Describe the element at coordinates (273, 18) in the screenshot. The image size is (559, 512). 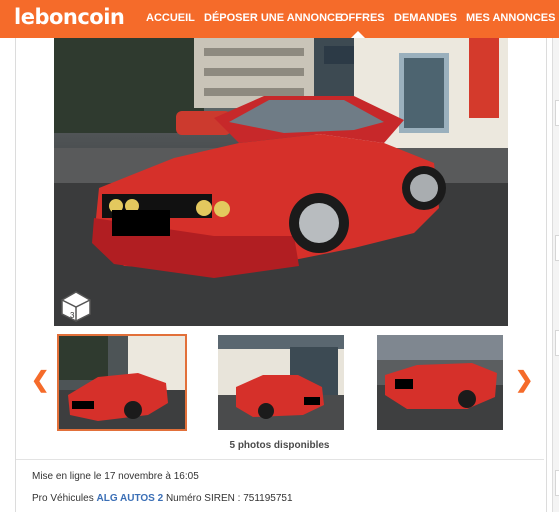
I see `nav-item-deposer-une-annonce: DÉPOSER UNE ANNONCE` at that location.